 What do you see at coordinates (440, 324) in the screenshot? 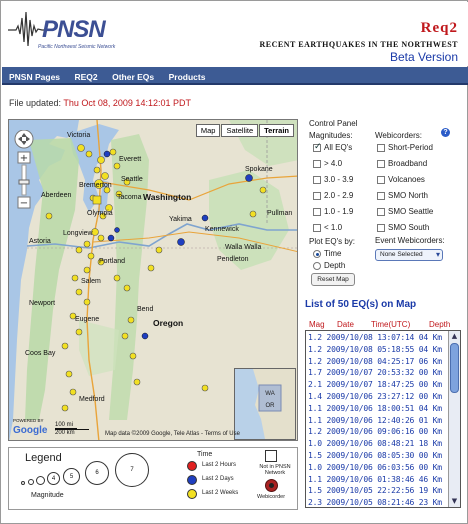
I see `col-depth: Depth` at bounding box center [440, 324].